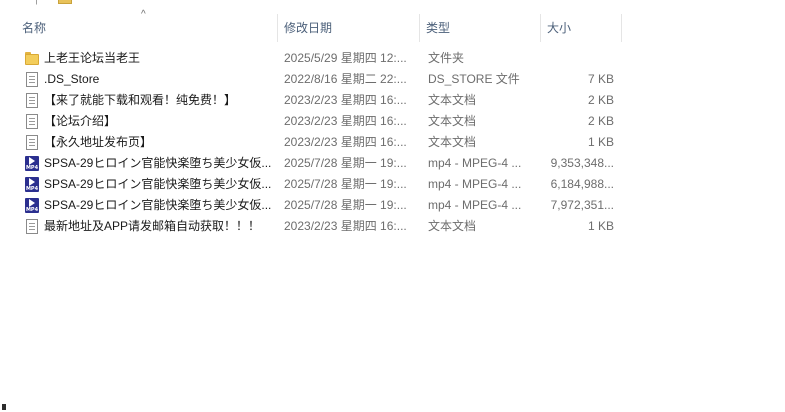 This screenshot has height=412, width=785. What do you see at coordinates (140, 100) in the screenshot?
I see `file-name: 【来了就能下载和观看！纯免费！】` at bounding box center [140, 100].